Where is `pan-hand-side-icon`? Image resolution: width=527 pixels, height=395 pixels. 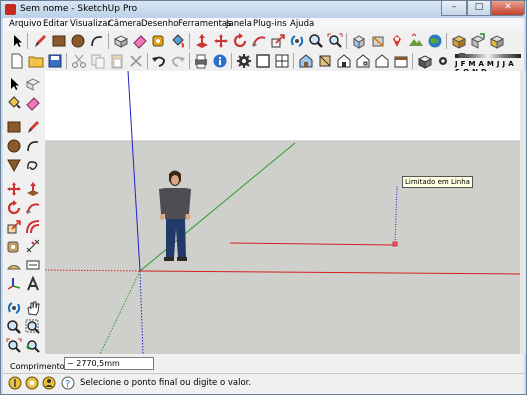 pan-hand-side-icon is located at coordinates (33, 308).